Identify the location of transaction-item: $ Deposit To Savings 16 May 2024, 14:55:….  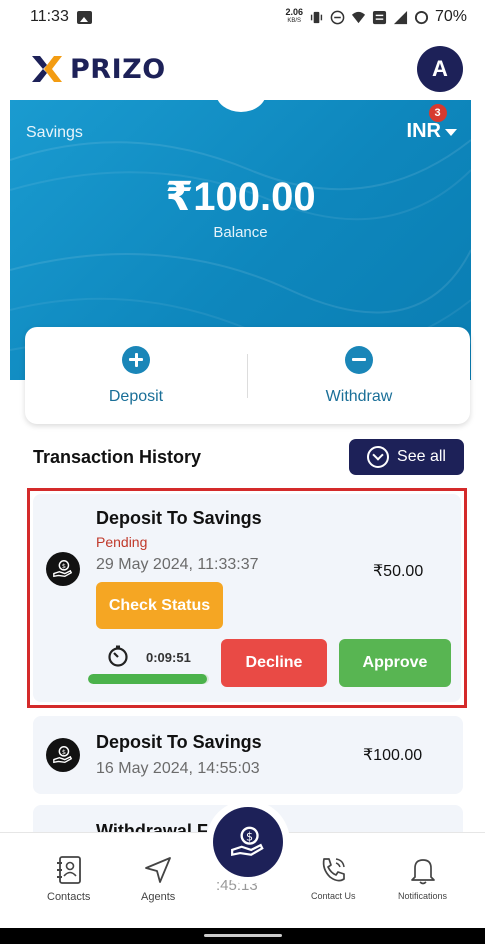
(248, 755).